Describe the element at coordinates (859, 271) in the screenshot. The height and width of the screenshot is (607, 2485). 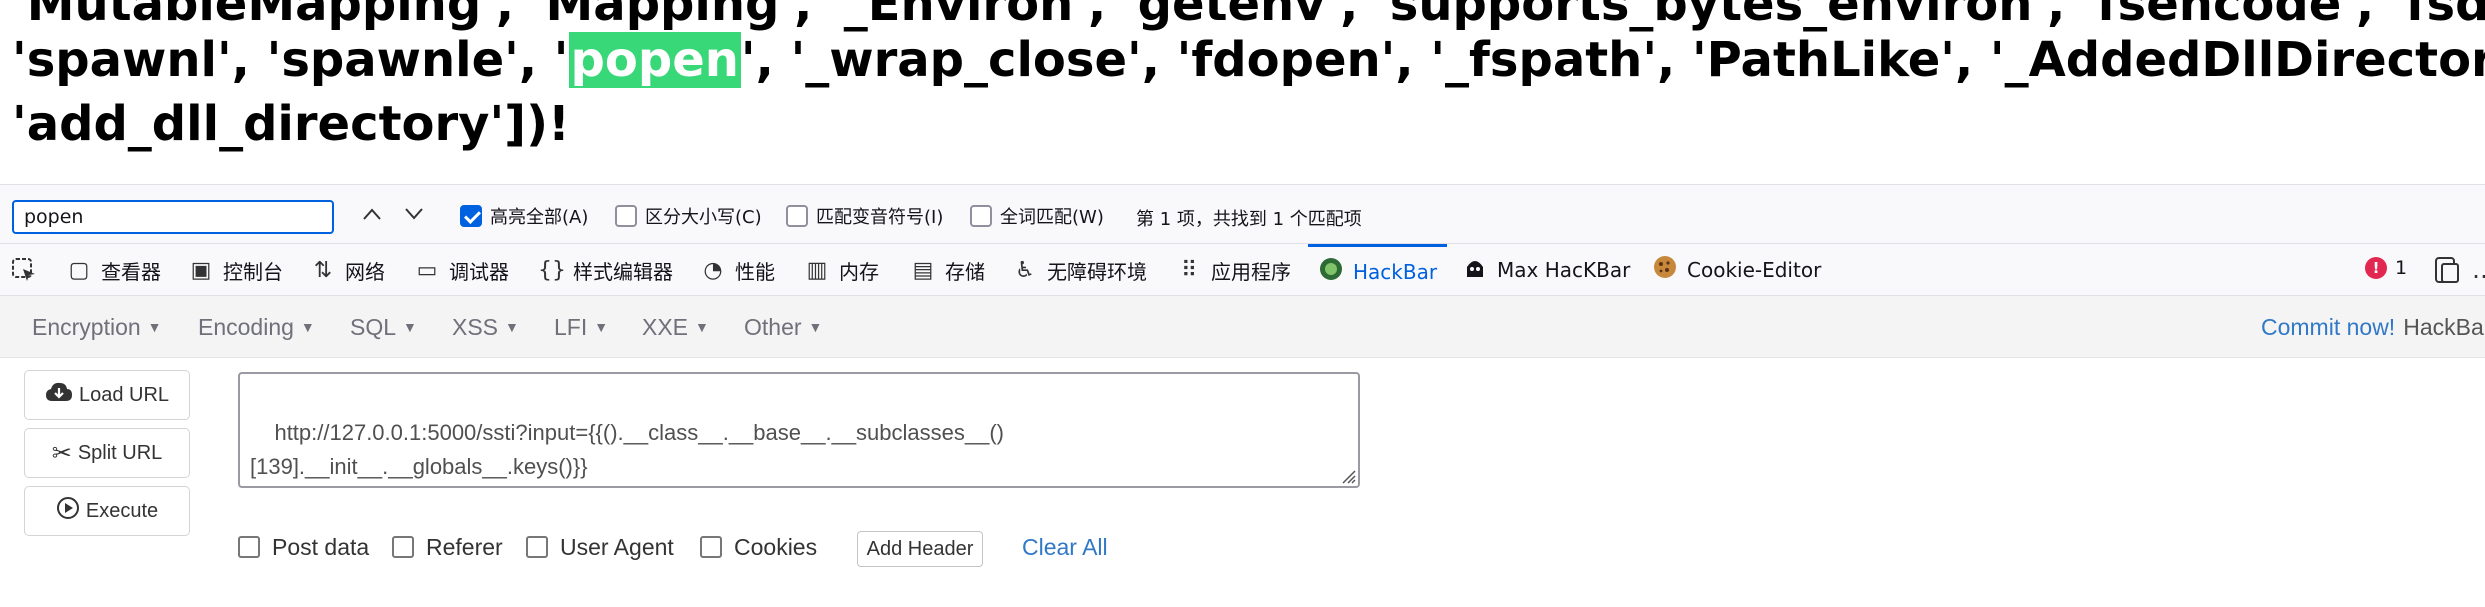
I see `tab-label: 内存` at that location.